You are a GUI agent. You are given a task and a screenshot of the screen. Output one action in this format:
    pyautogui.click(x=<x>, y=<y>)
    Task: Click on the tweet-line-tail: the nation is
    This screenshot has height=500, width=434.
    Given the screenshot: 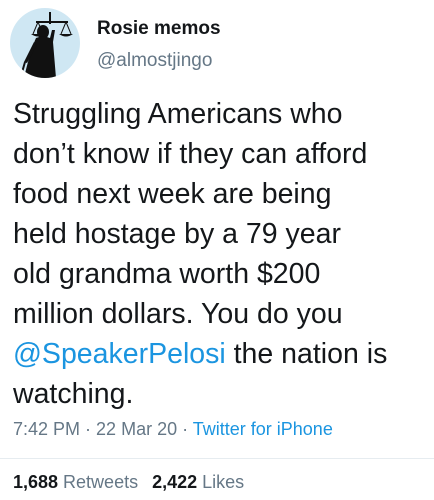 What is the action you would take?
    pyautogui.click(x=306, y=354)
    